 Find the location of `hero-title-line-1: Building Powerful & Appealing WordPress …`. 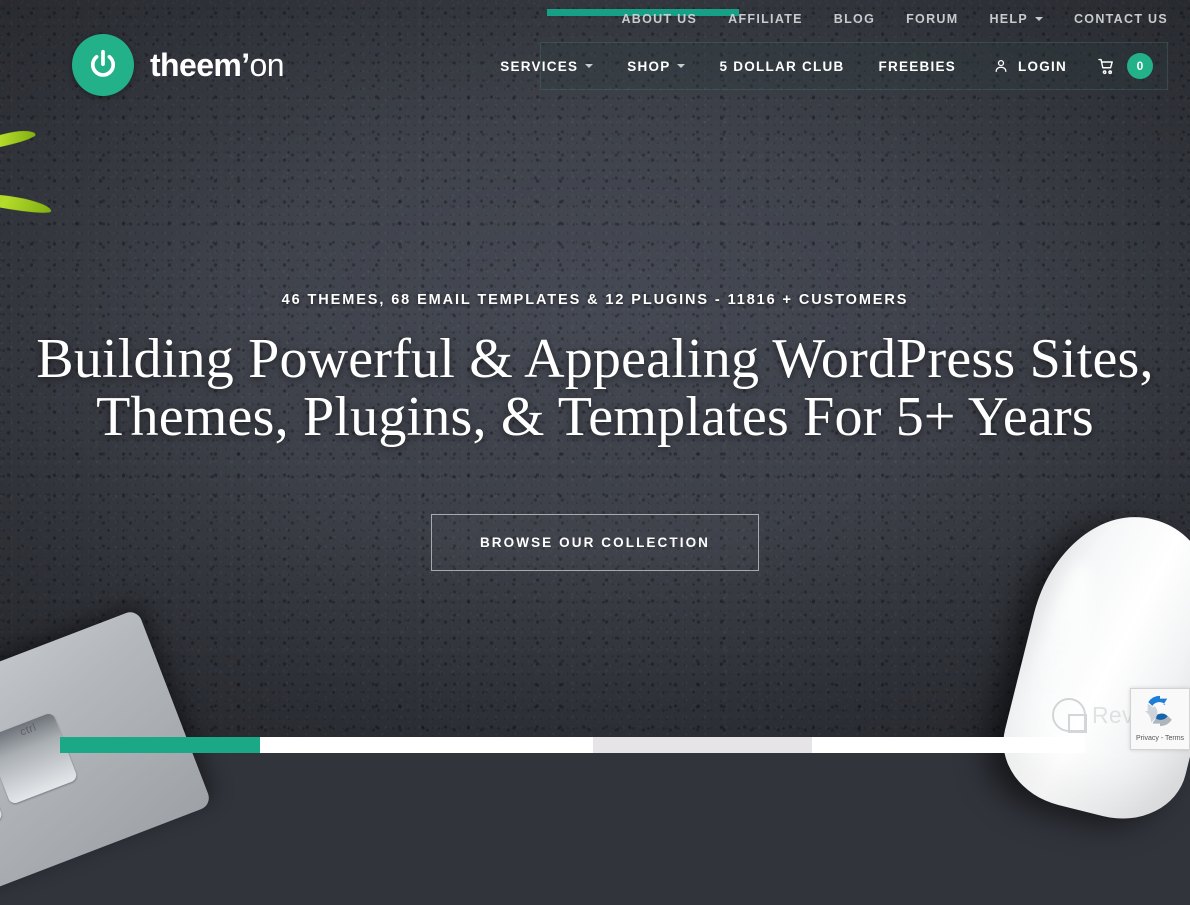

hero-title-line-1: Building Powerful & Appealing WordPress … is located at coordinates (595, 359).